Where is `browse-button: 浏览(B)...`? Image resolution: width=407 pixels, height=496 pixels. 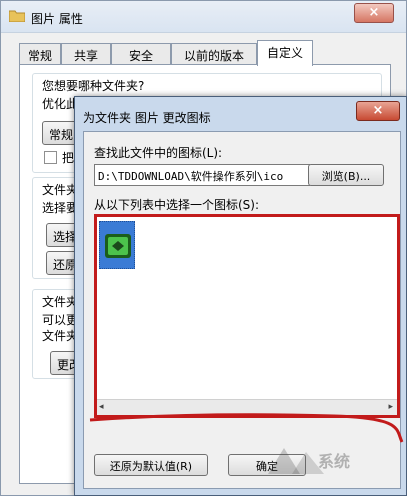
browse-button: 浏览(B)... is located at coordinates (346, 175).